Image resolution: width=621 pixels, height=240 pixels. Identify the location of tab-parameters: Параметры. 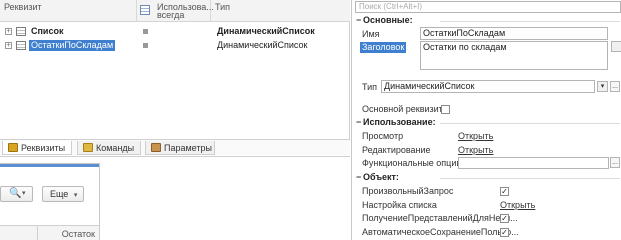
(180, 148).